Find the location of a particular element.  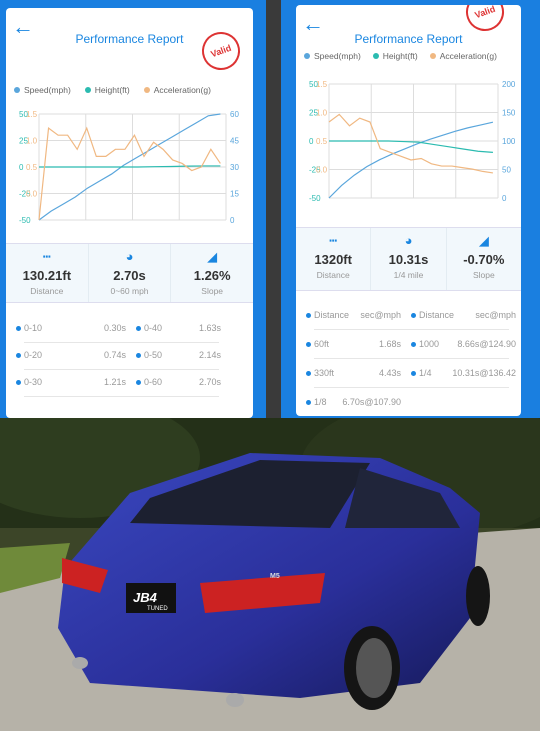

svg-text: TUNED is located at coordinates (157, 609).